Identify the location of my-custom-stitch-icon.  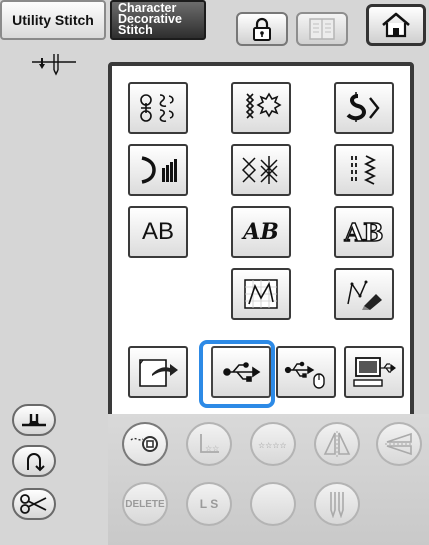
(261, 294).